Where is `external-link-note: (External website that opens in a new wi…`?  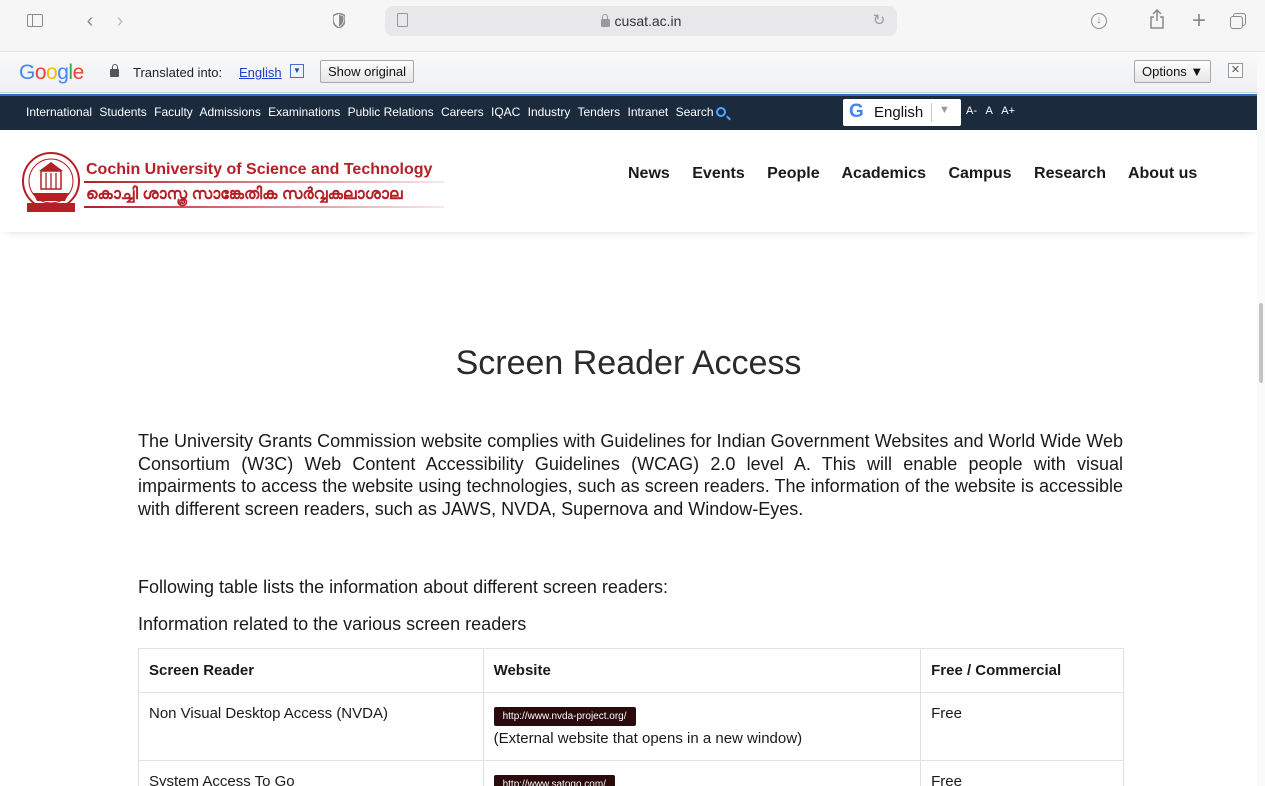 external-link-note: (External website that opens in a new wi… is located at coordinates (648, 738).